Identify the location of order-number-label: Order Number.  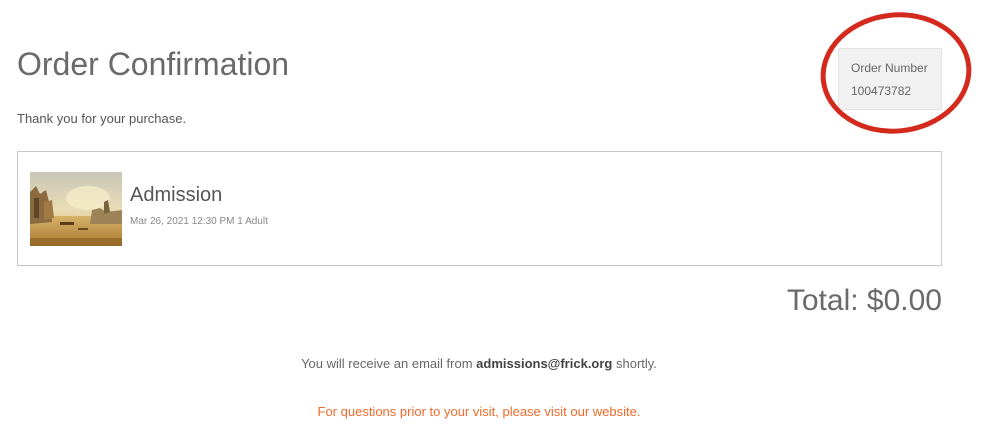
(889, 68).